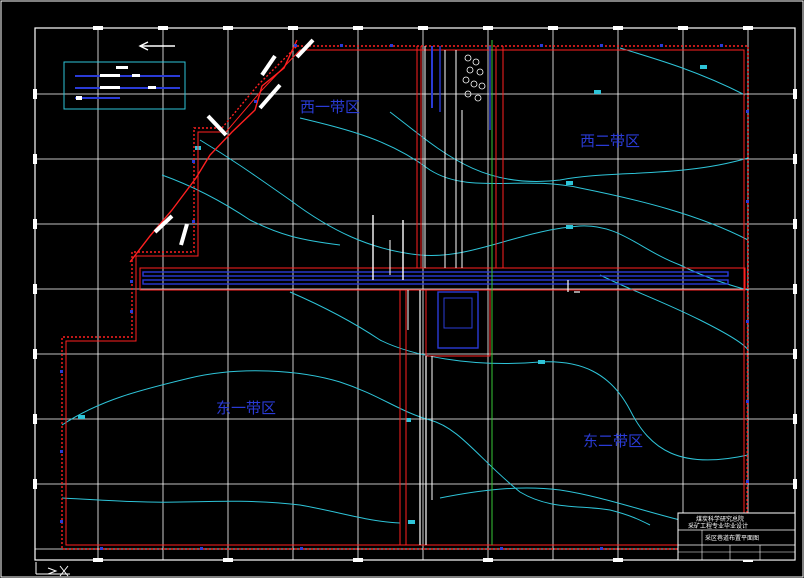  Describe the element at coordinates (330, 107) in the screenshot. I see `zone-label-west-1: 西一带区` at that location.